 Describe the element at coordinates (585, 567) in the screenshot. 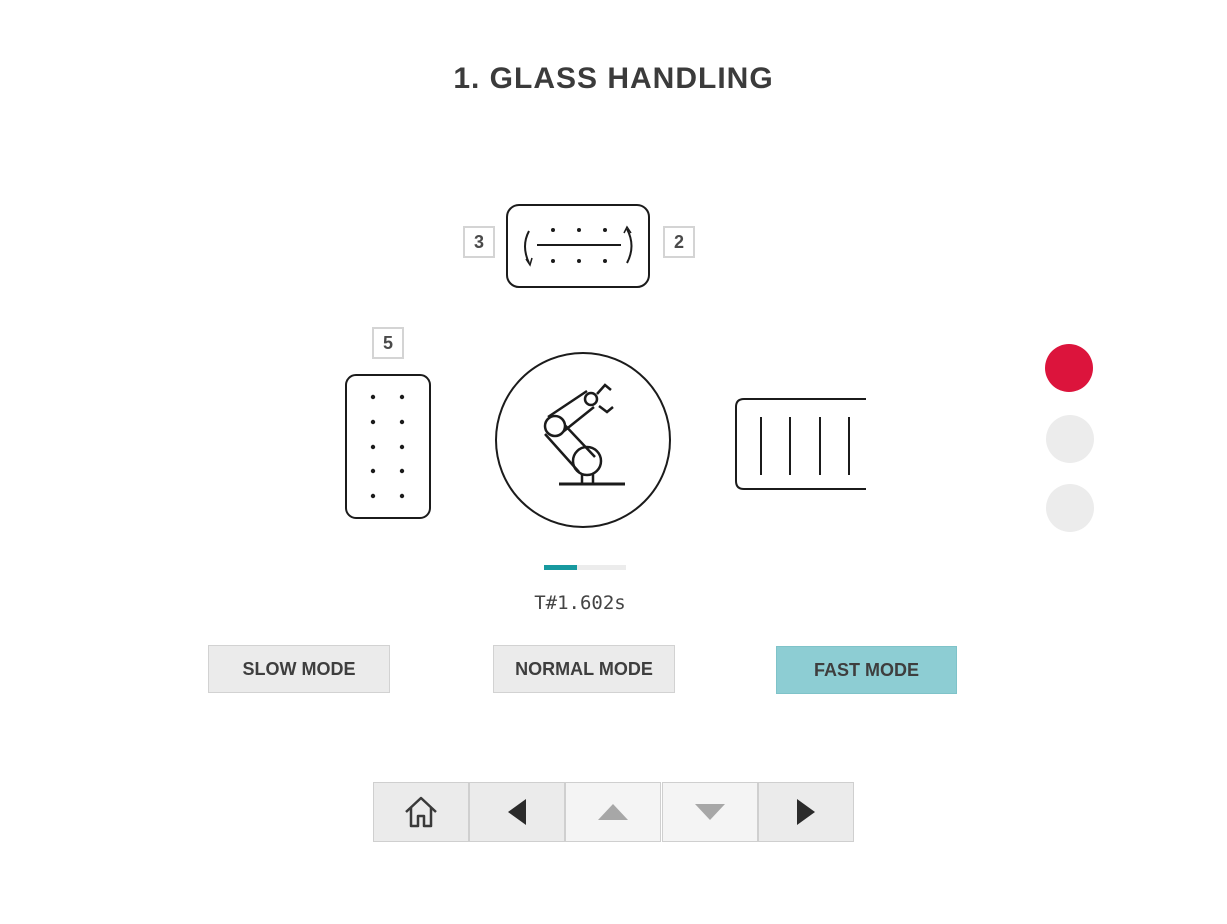

I see `cycle-progress-bar` at that location.